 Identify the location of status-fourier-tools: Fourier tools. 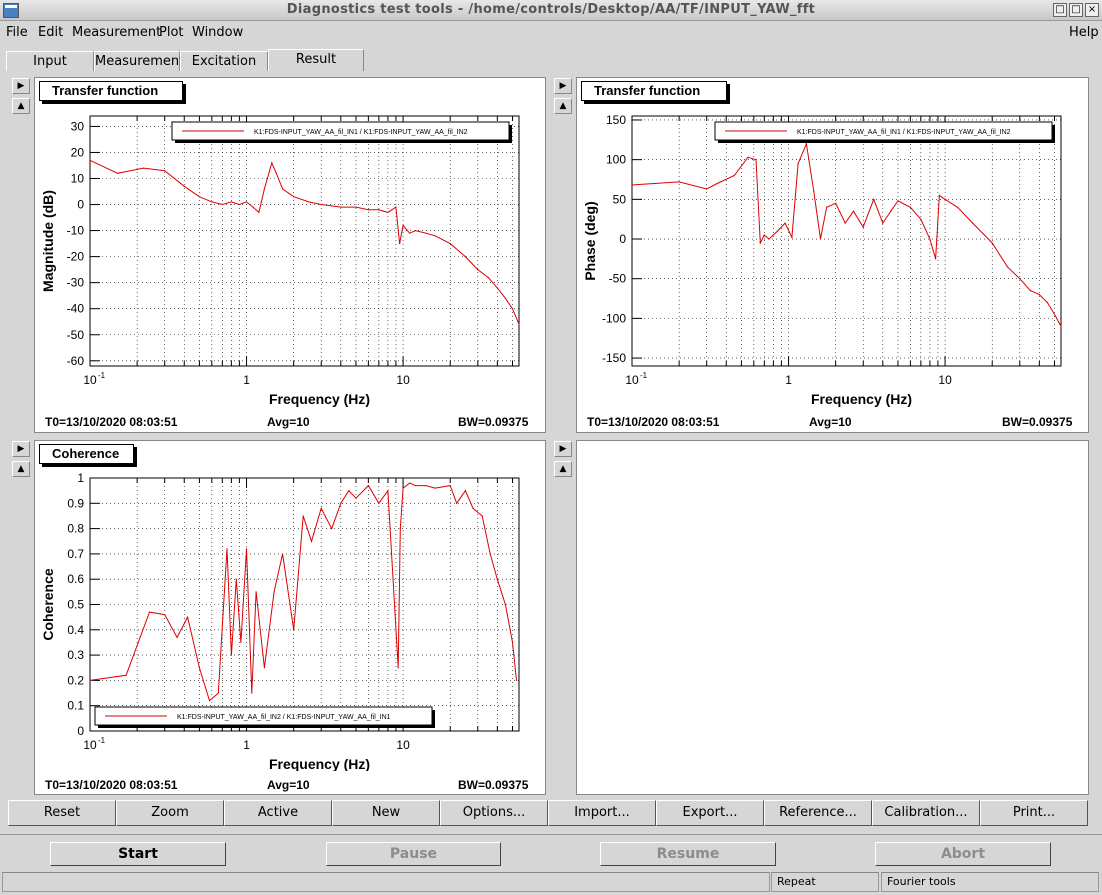
(990, 882).